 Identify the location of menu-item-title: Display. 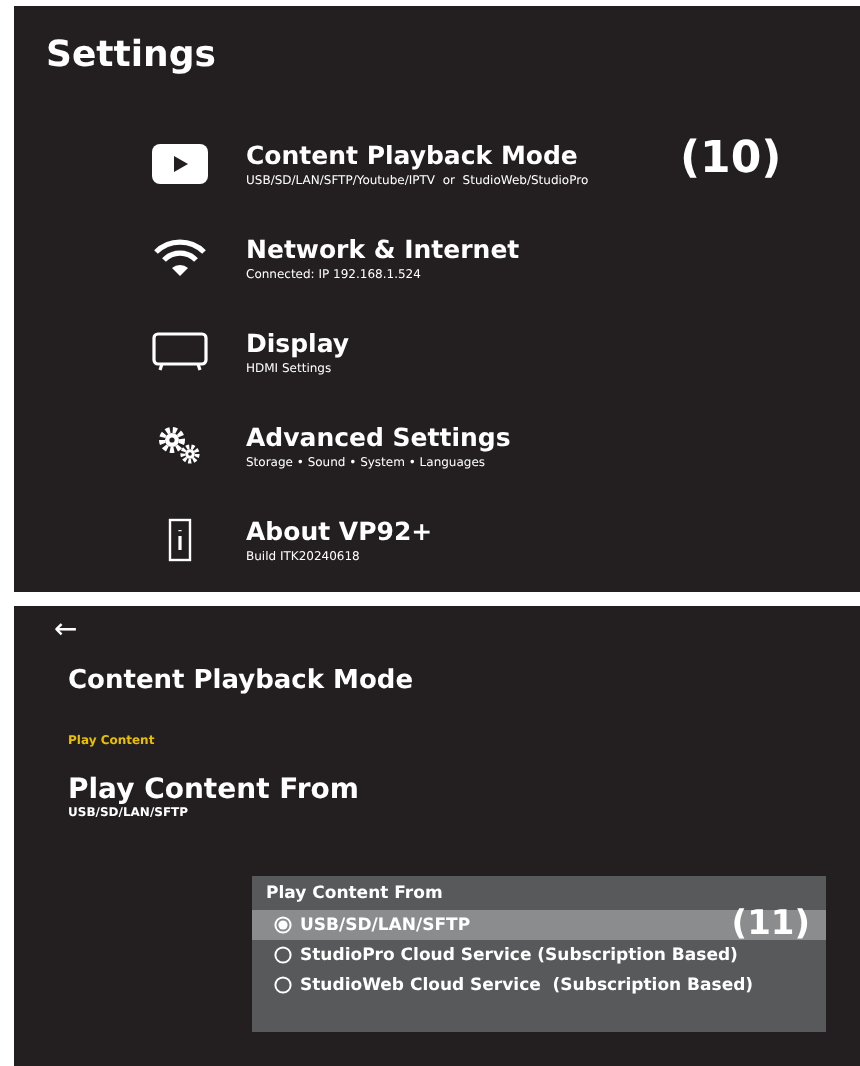
(298, 343).